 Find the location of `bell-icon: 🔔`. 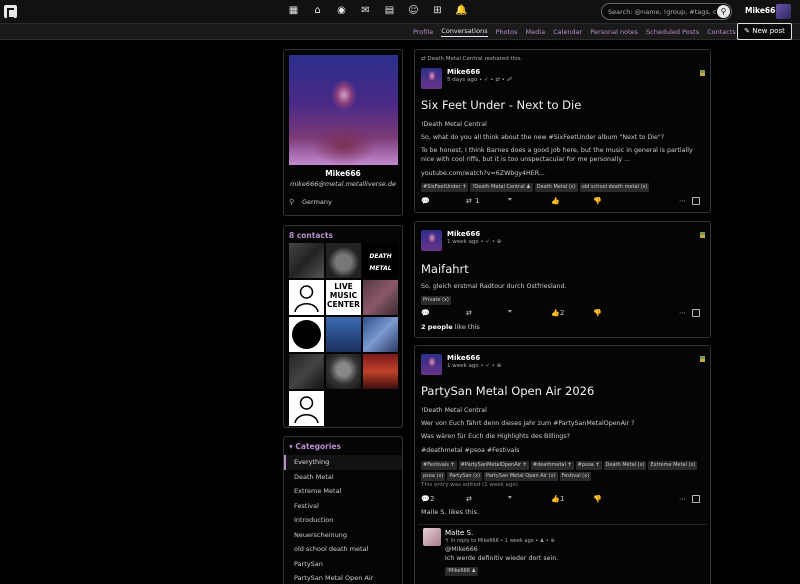

bell-icon: 🔔 is located at coordinates (461, 11).